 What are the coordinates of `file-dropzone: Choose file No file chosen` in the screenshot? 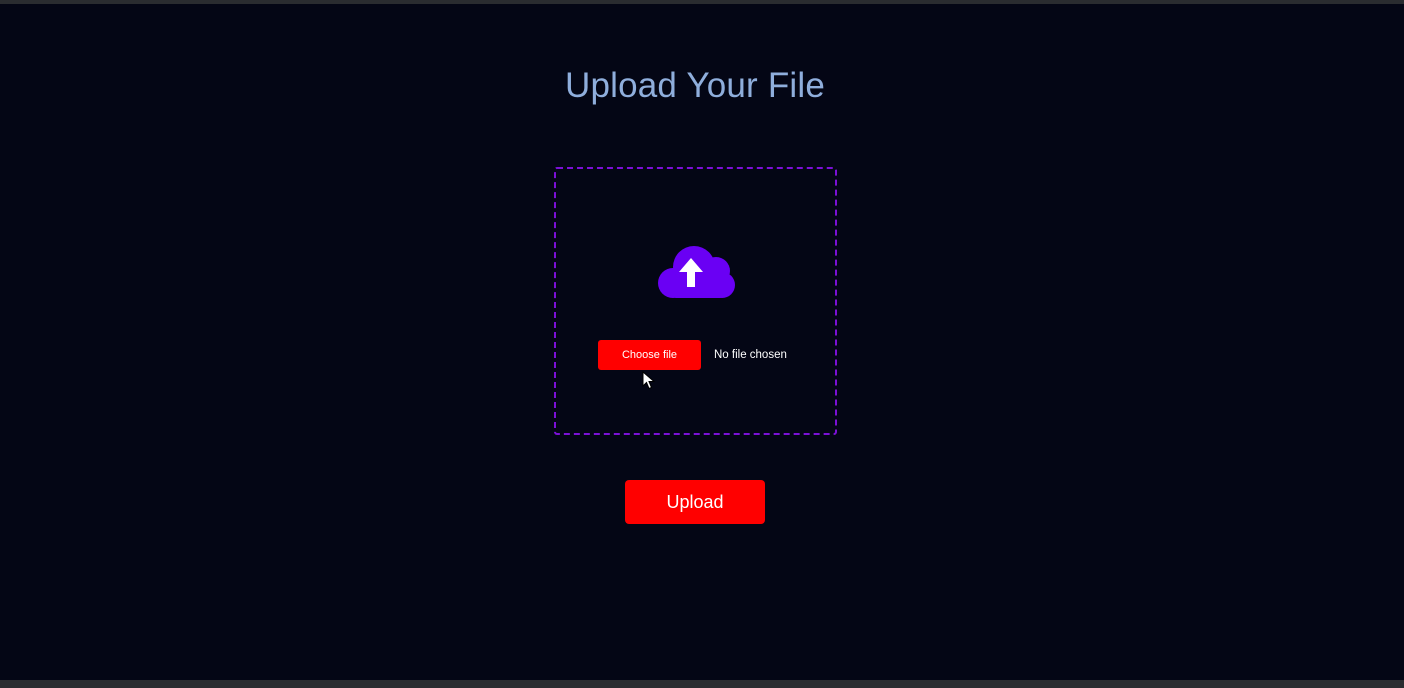 It's located at (695, 301).